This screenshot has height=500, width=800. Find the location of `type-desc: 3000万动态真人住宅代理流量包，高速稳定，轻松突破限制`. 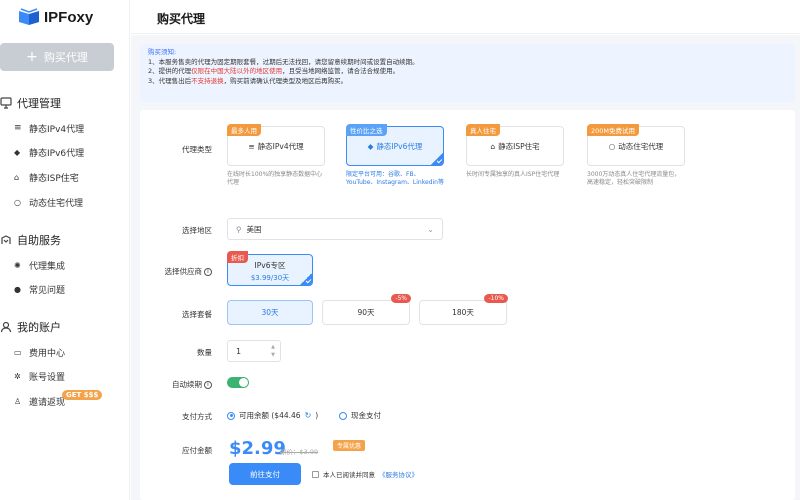

type-desc: 3000万动态真人住宅代理流量包，高速稳定，轻松突破限制 is located at coordinates (634, 178).